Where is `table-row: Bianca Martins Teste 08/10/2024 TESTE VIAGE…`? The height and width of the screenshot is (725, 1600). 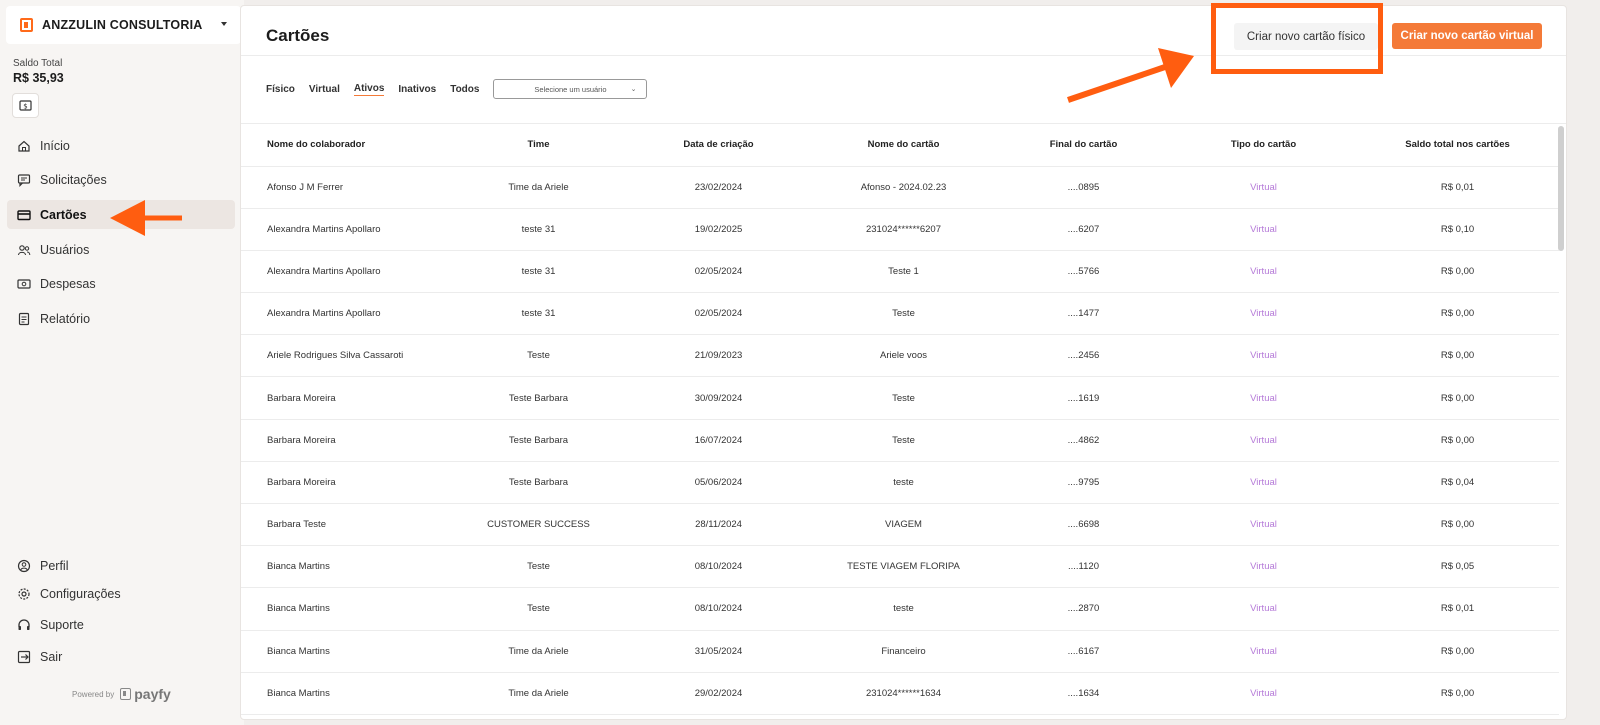
table-row: Bianca Martins Teste 08/10/2024 TESTE VIAGE… is located at coordinates (900, 567).